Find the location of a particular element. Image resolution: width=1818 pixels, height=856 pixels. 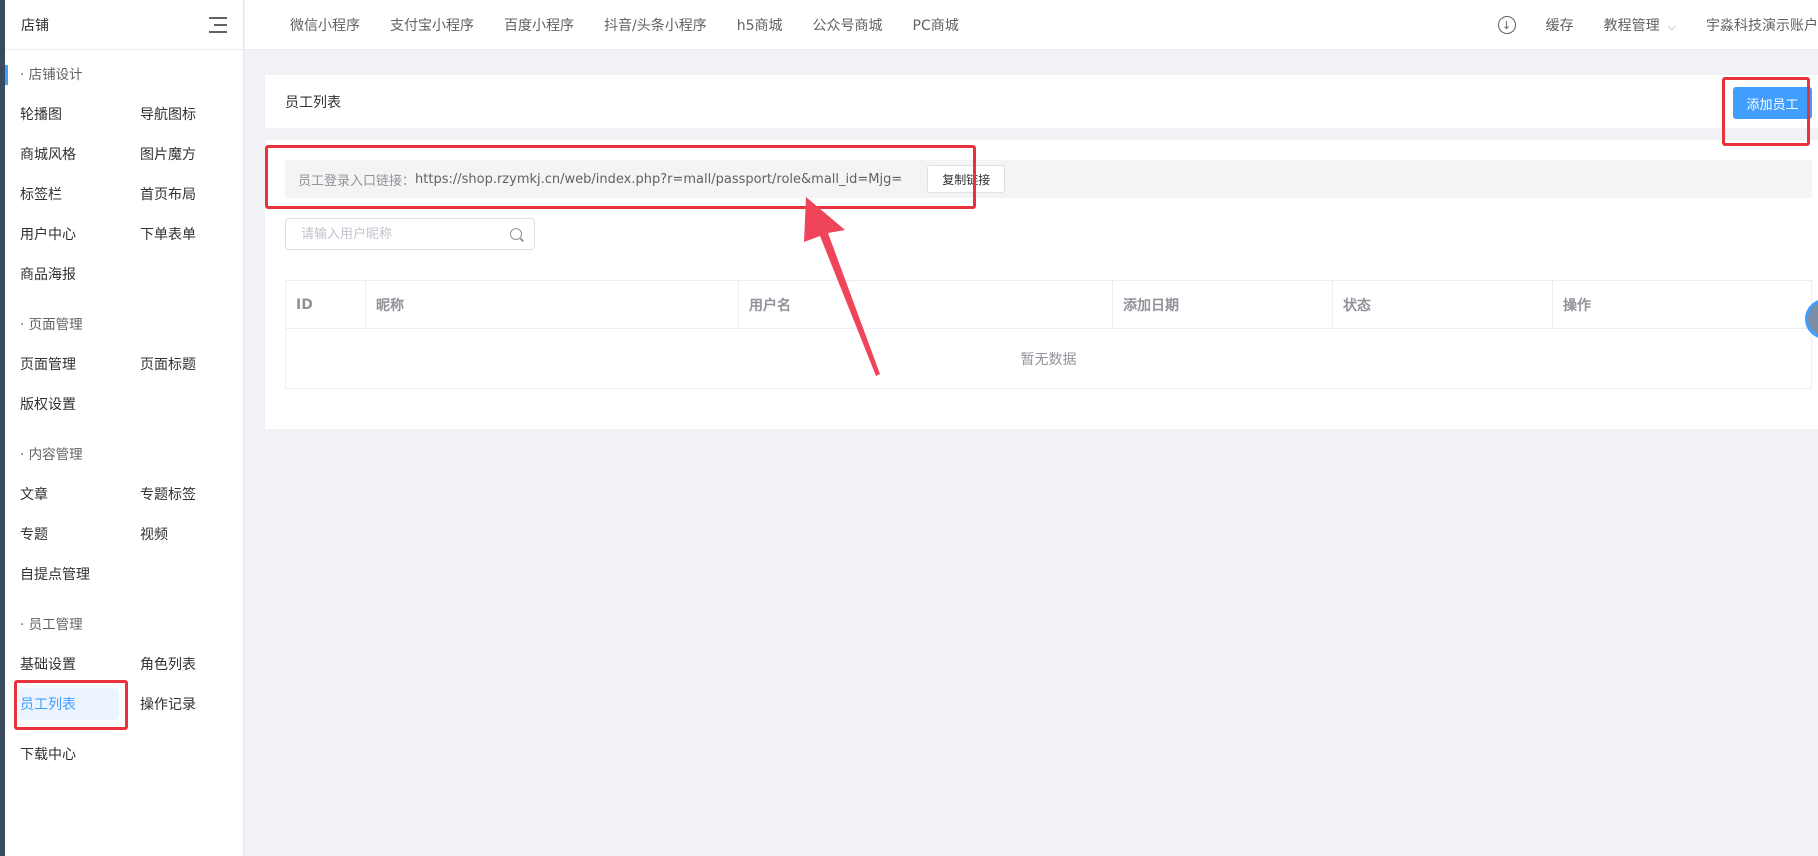

nav-h5-mall: h5商城 is located at coordinates (760, 25).